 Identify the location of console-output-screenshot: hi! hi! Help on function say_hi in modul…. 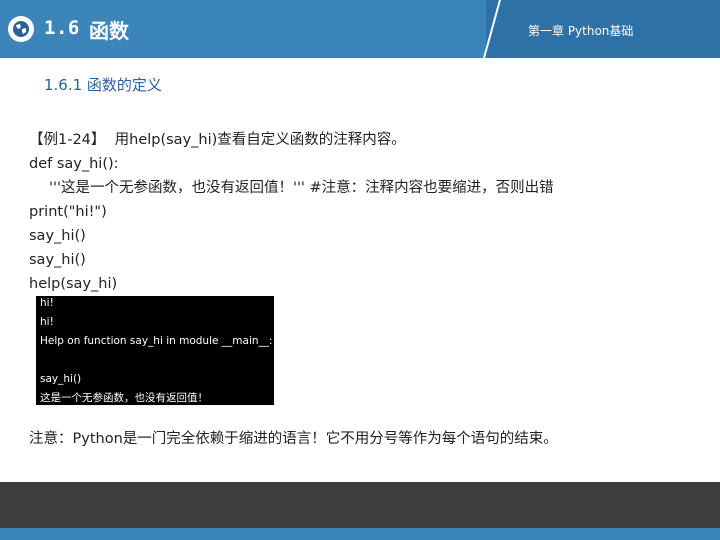
(155, 350).